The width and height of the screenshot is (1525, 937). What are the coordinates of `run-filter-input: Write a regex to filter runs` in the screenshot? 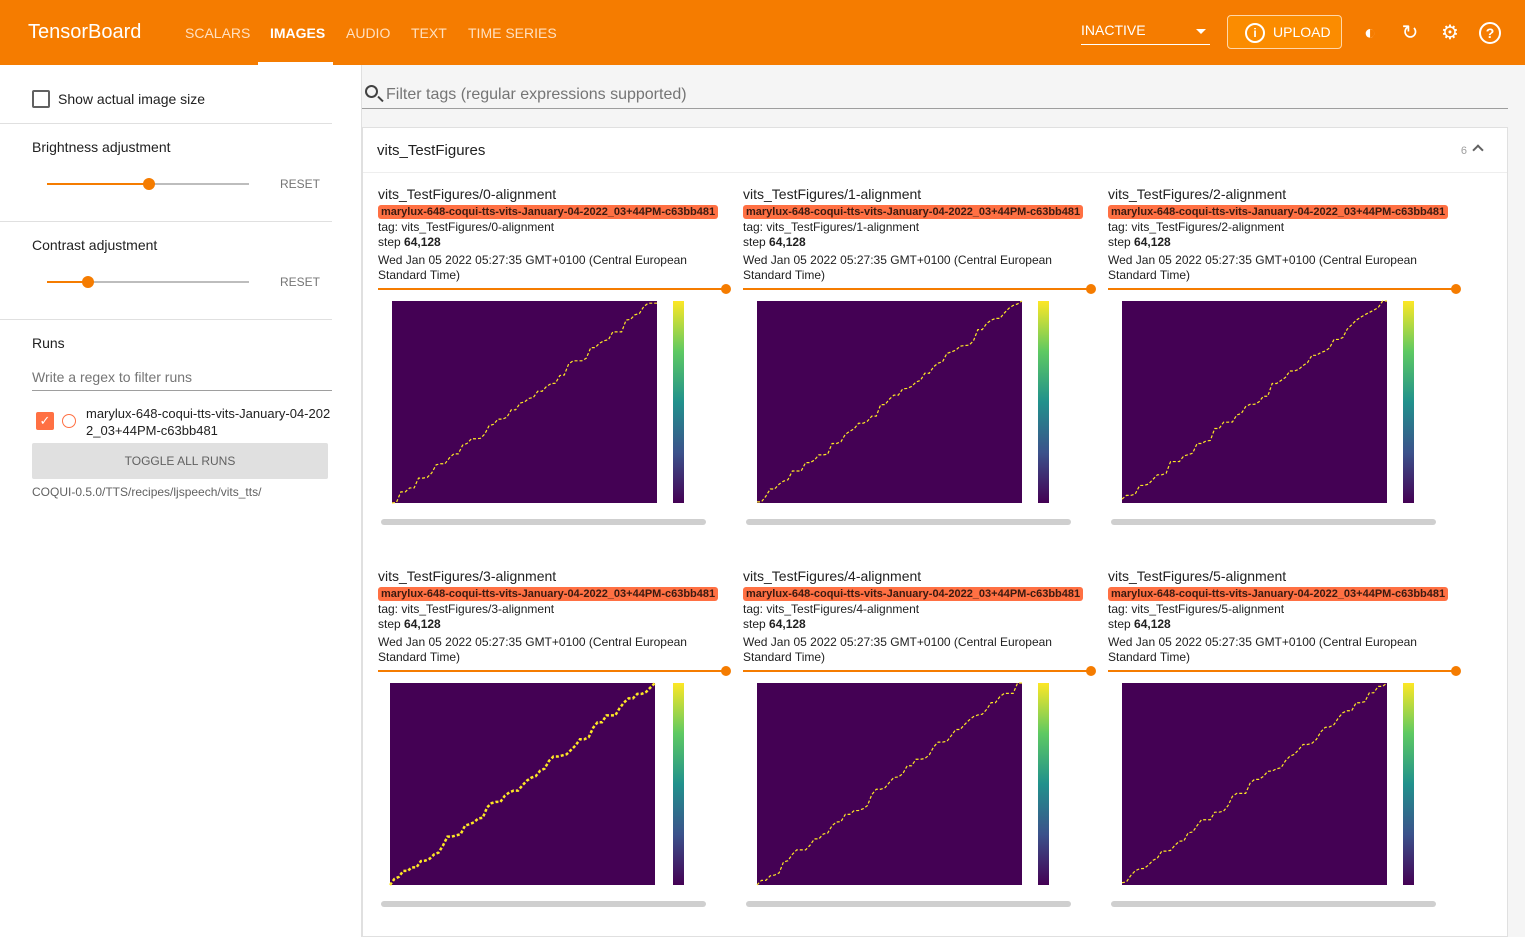 It's located at (182, 376).